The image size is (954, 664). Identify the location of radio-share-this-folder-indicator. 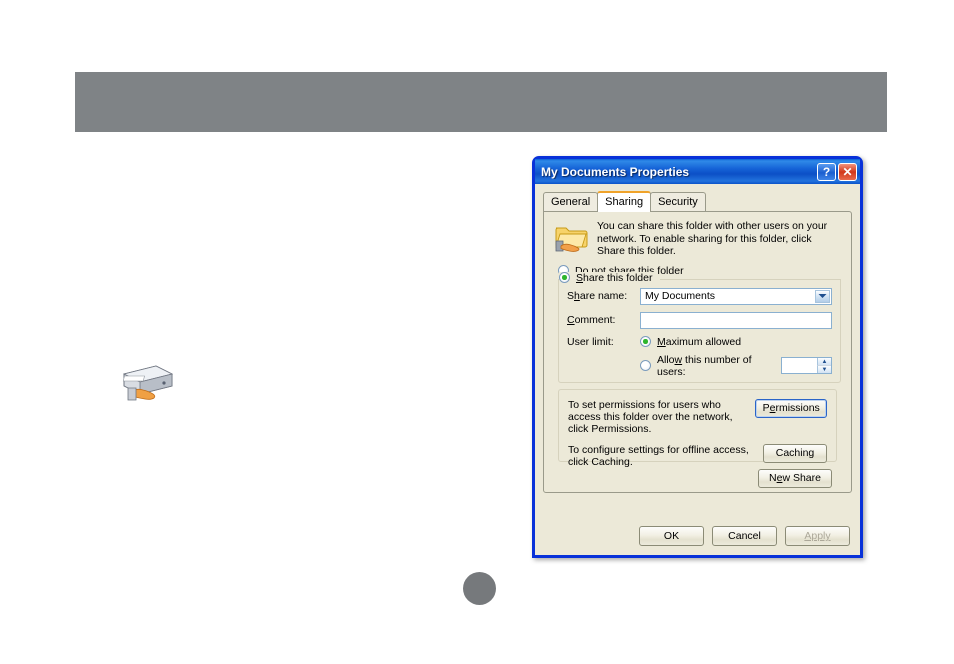
(564, 277).